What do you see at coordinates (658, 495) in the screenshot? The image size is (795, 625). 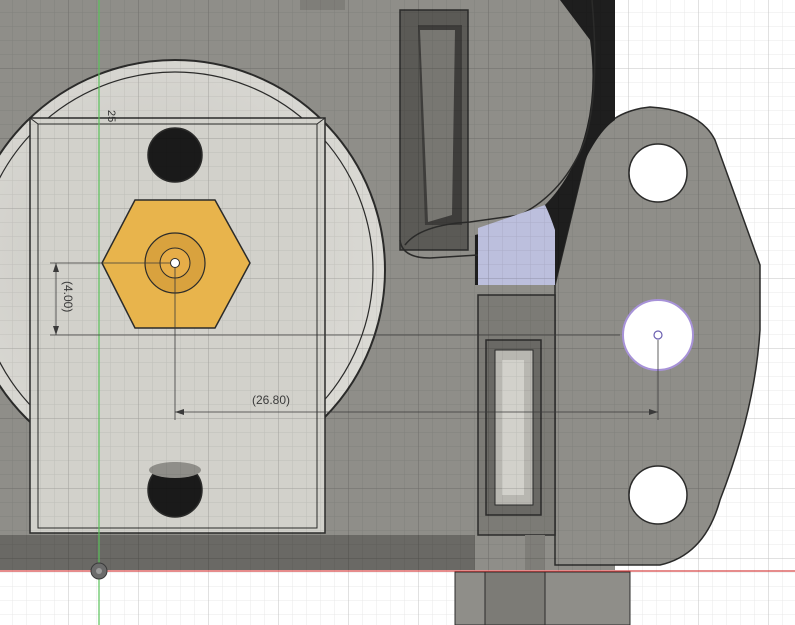 I see `bracket-hole-bottom` at bounding box center [658, 495].